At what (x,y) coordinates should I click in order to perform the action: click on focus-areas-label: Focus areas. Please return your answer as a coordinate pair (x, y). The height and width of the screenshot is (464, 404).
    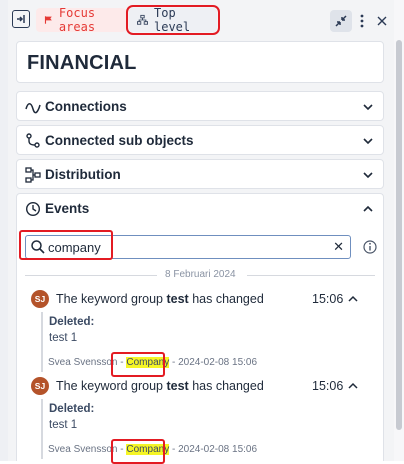
    Looking at the image, I should click on (77, 20).